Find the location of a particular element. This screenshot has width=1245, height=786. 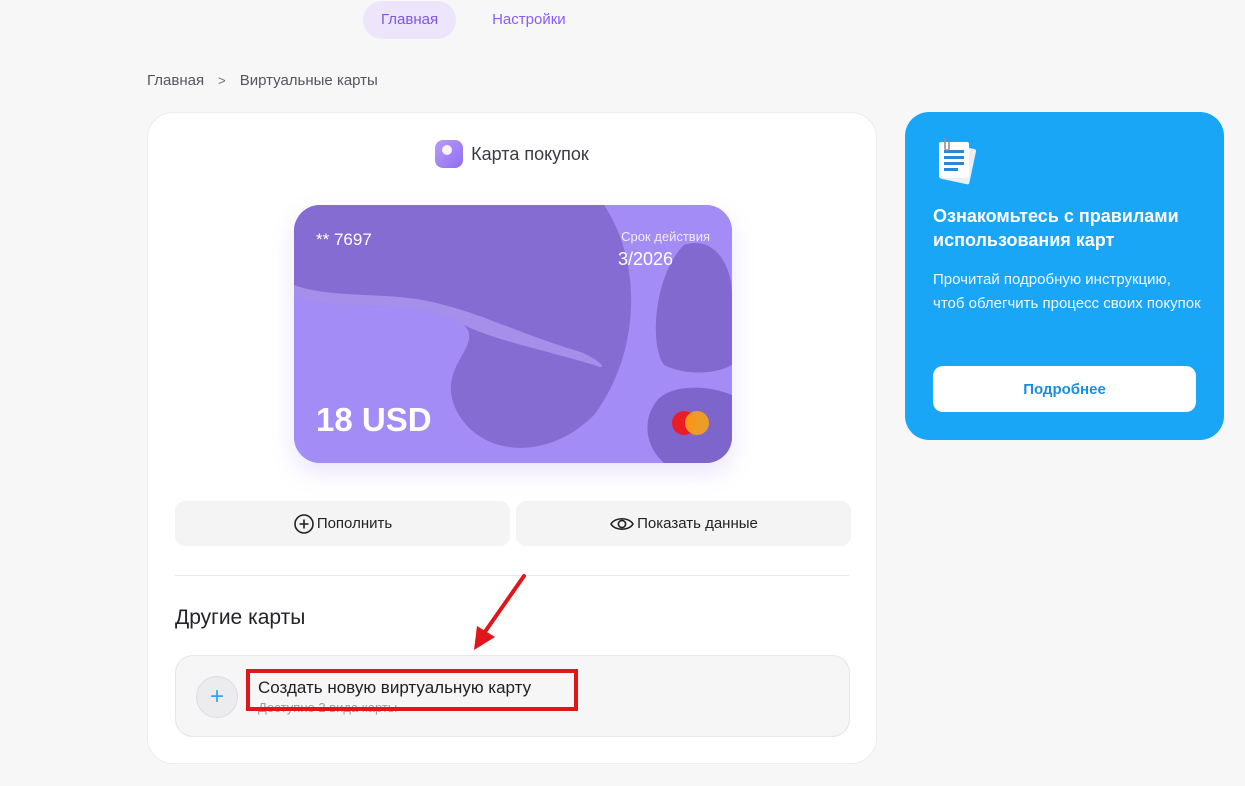

purchase-card-icon is located at coordinates (449, 154).